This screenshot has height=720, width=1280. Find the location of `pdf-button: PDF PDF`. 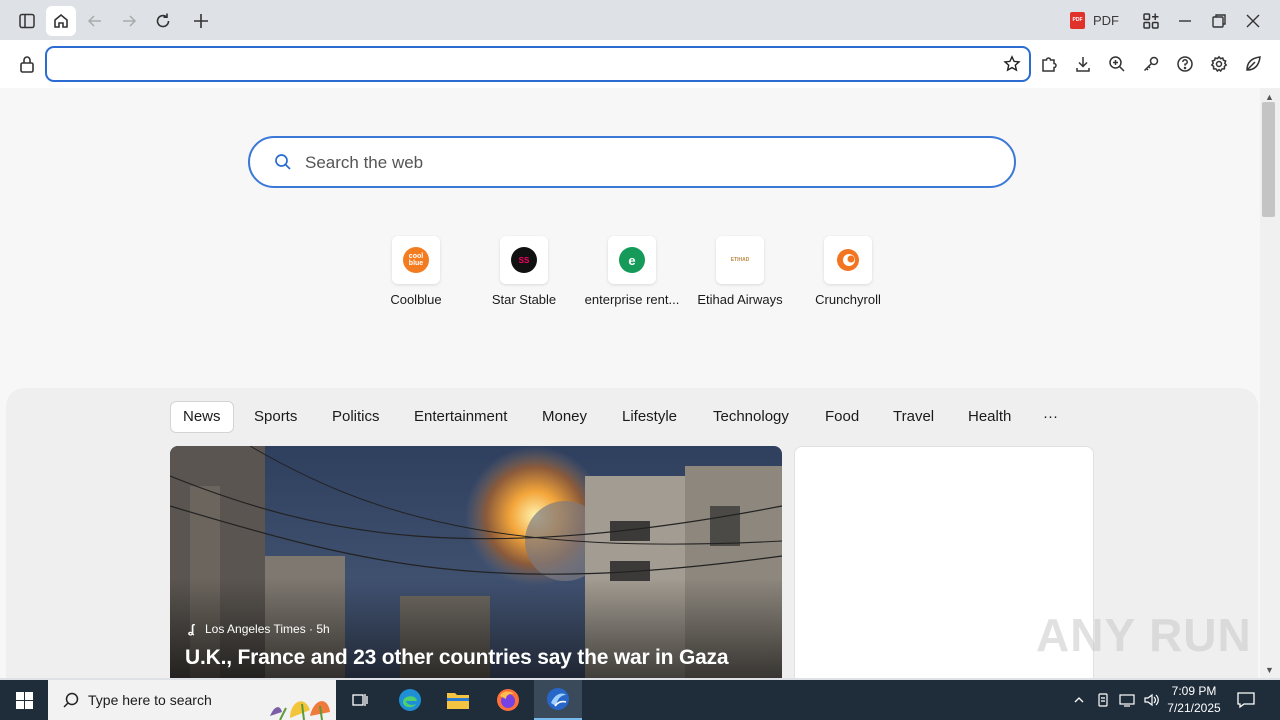

pdf-button: PDF PDF is located at coordinates (1094, 20).